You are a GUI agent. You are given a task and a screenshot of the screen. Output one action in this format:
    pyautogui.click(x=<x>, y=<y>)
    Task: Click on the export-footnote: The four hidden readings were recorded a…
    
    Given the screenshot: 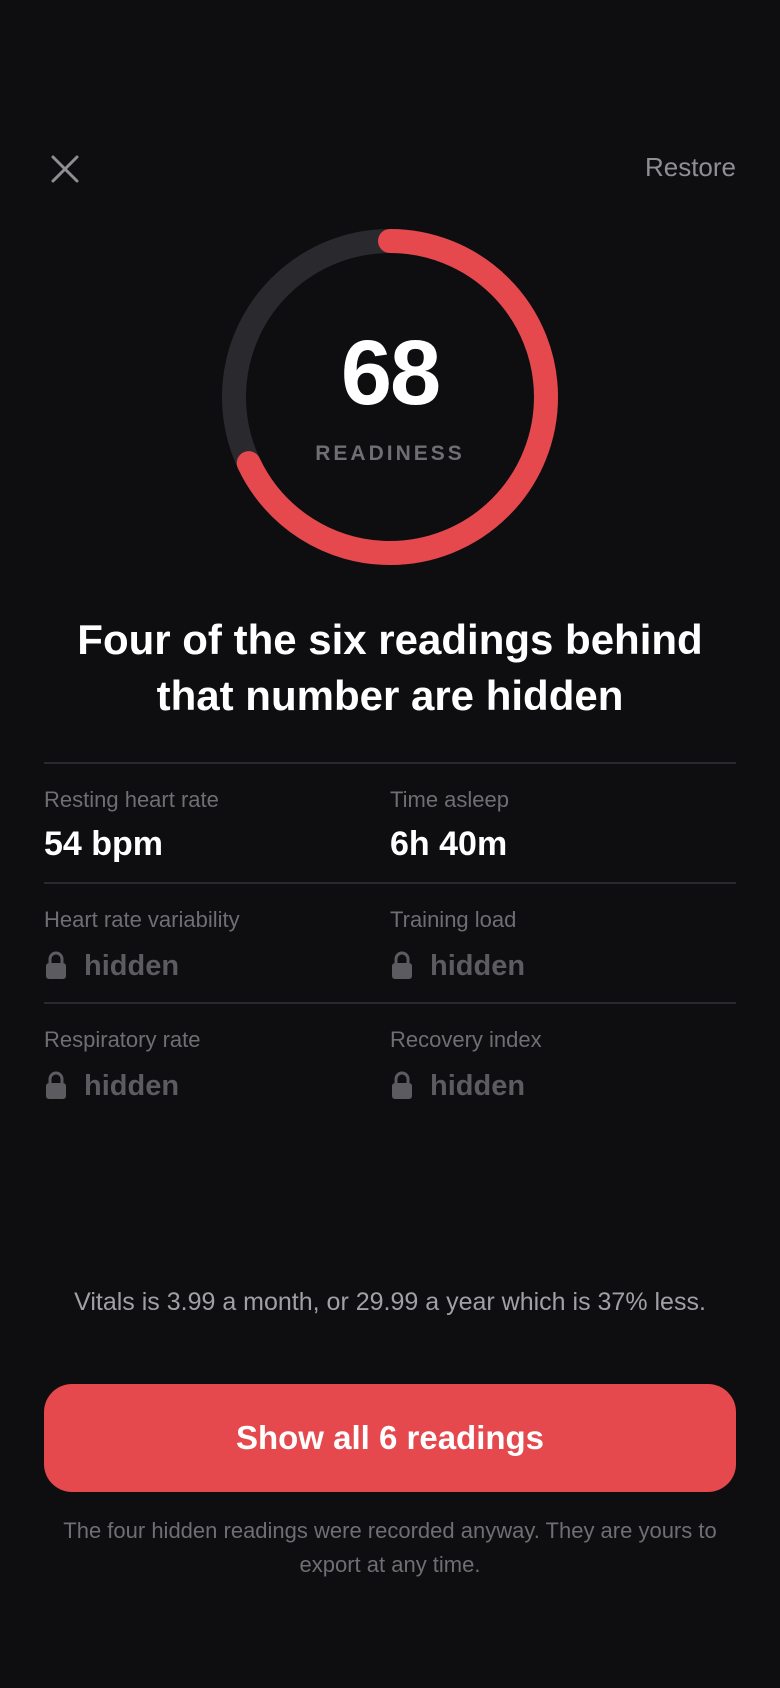 What is the action you would take?
    pyautogui.click(x=390, y=1547)
    